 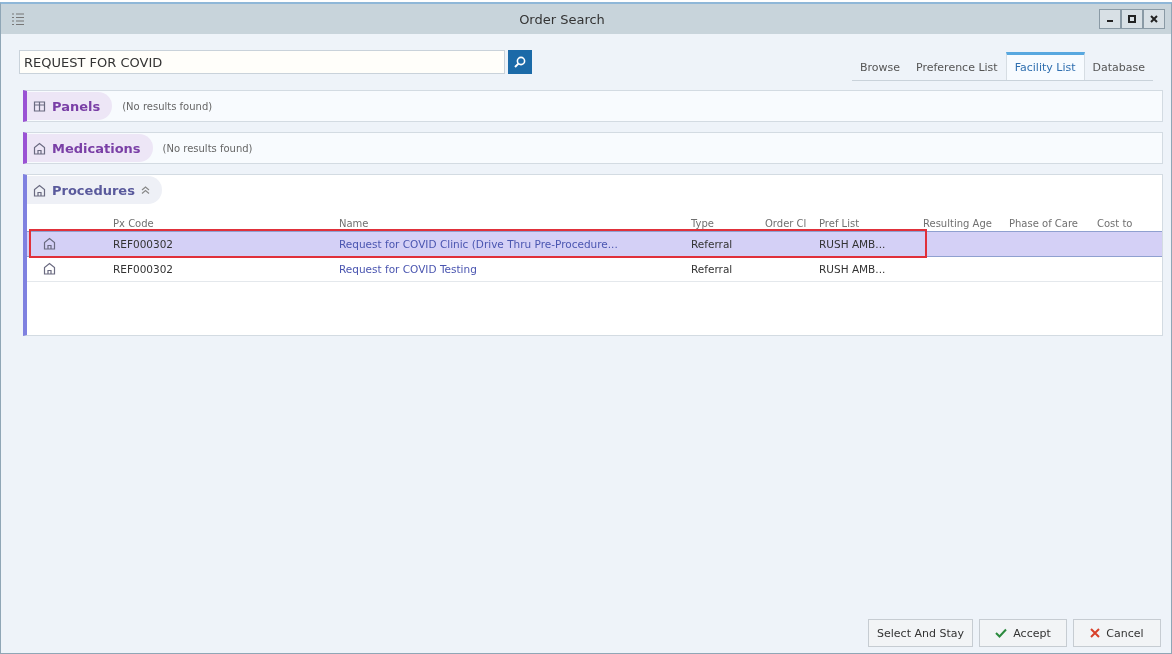 What do you see at coordinates (1110, 19) in the screenshot?
I see `minimize-button` at bounding box center [1110, 19].